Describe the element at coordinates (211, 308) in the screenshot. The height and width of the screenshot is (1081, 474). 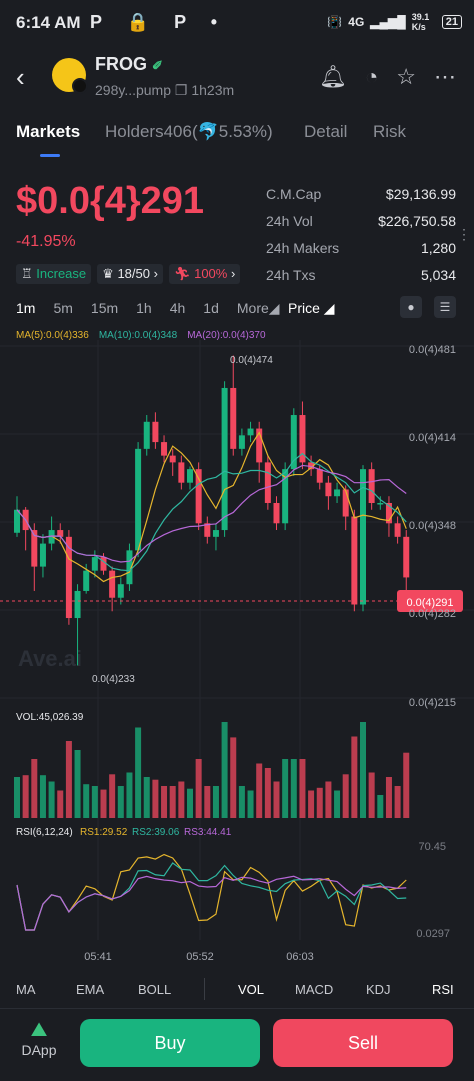
I see `interval-1d: 1d` at that location.